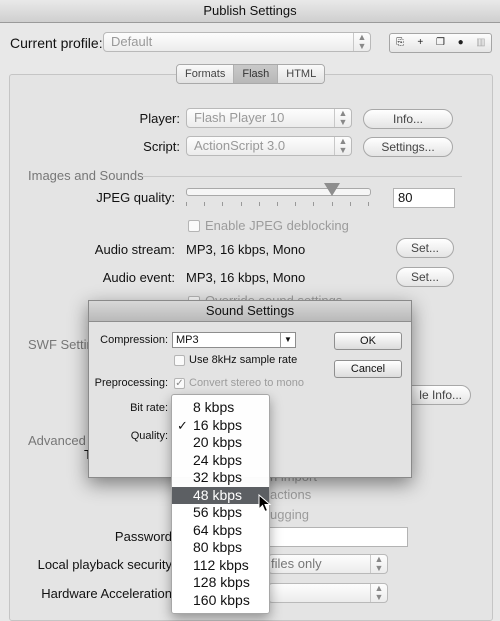  Describe the element at coordinates (250, 11) in the screenshot. I see `window-title: Publish Settings` at that location.